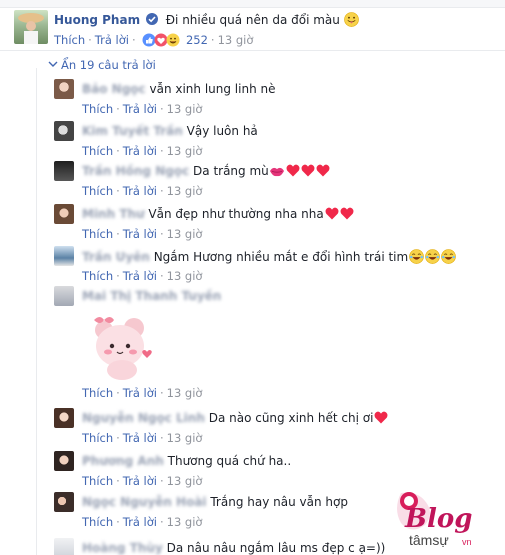 This screenshot has height=555, width=505. What do you see at coordinates (122, 346) in the screenshot?
I see `sticker-image` at bounding box center [122, 346].